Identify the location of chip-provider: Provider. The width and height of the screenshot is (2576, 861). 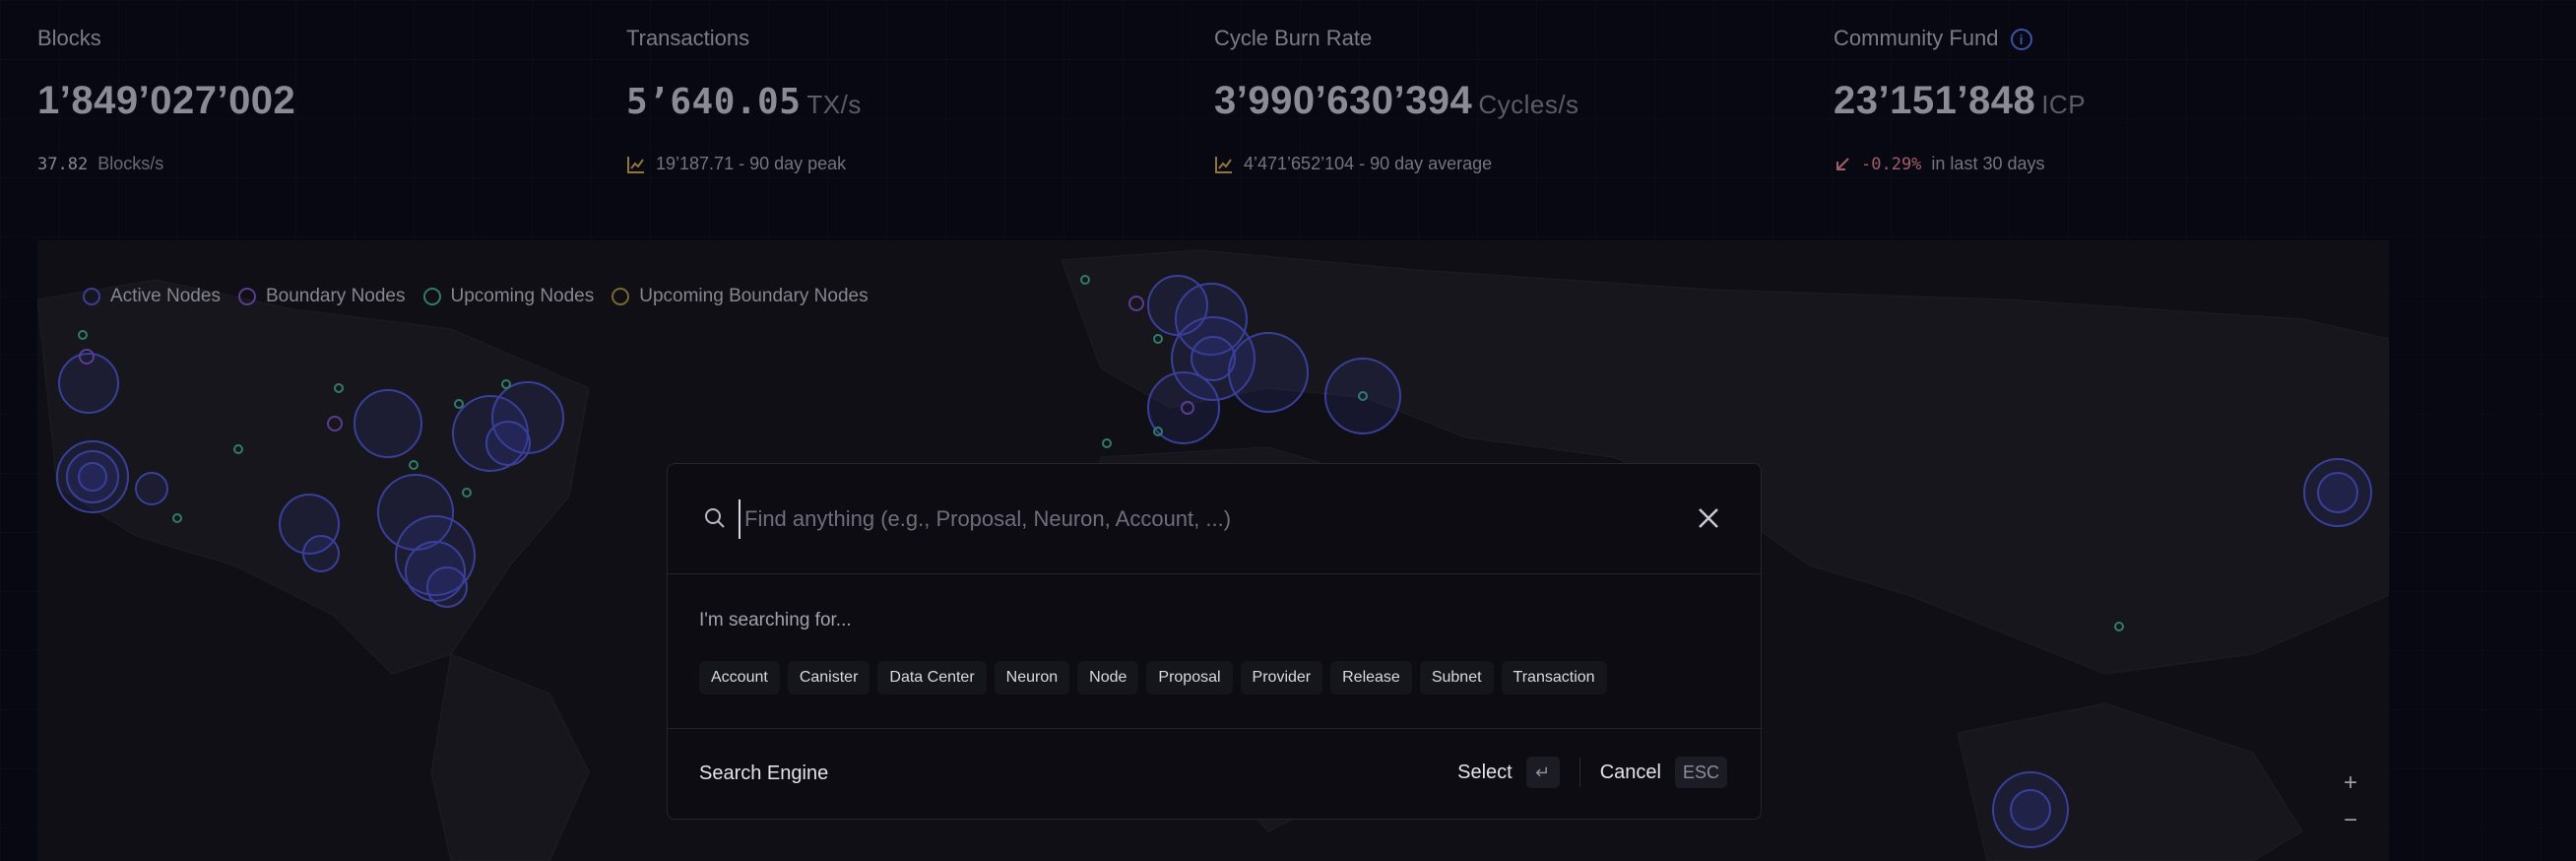
(1281, 678).